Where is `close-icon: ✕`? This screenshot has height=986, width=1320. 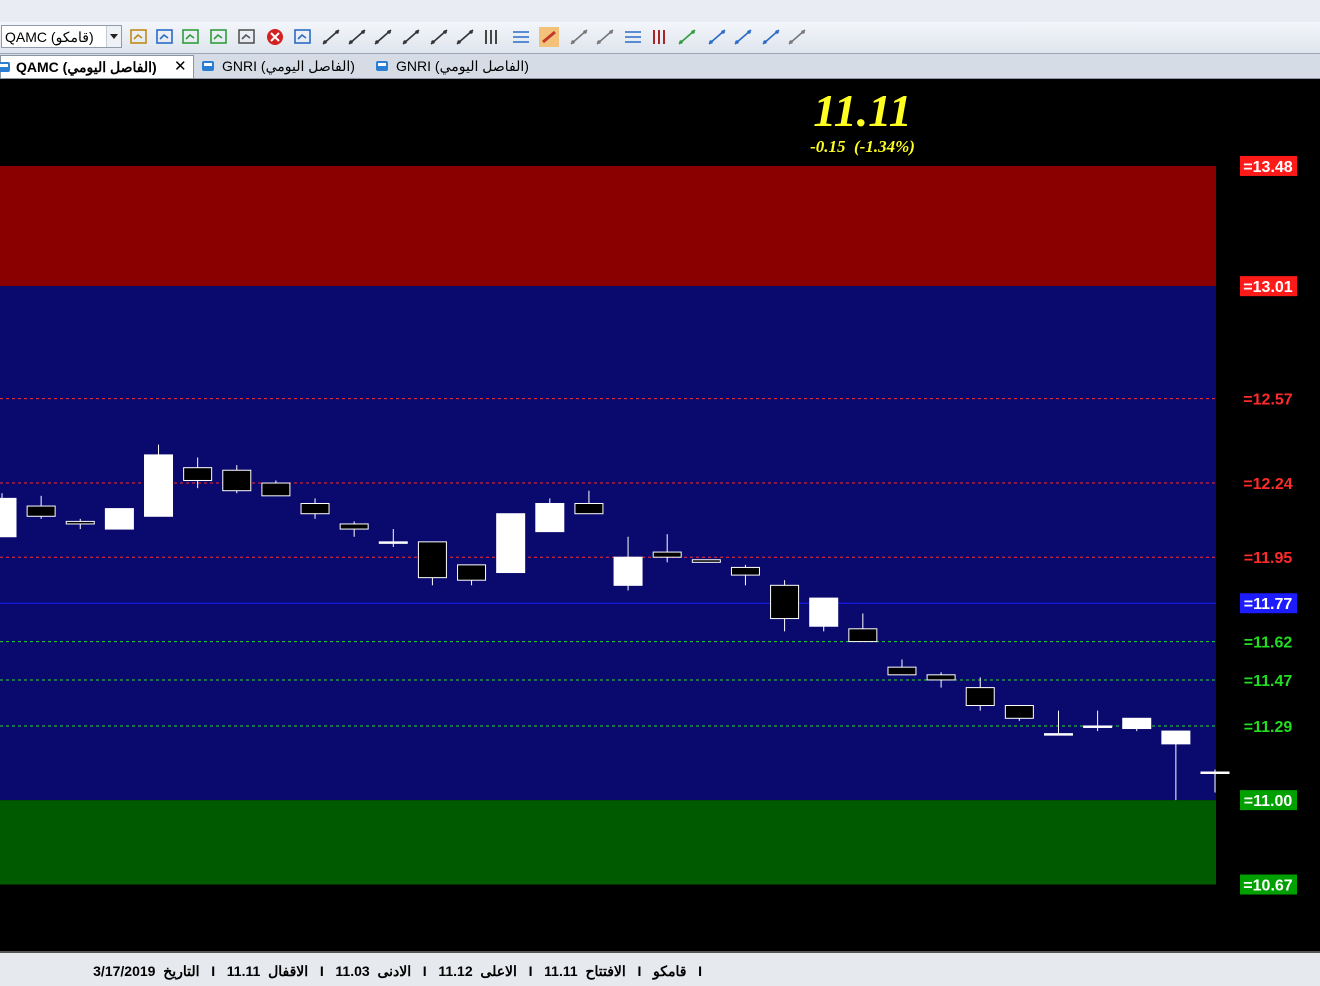 close-icon: ✕ is located at coordinates (180, 67).